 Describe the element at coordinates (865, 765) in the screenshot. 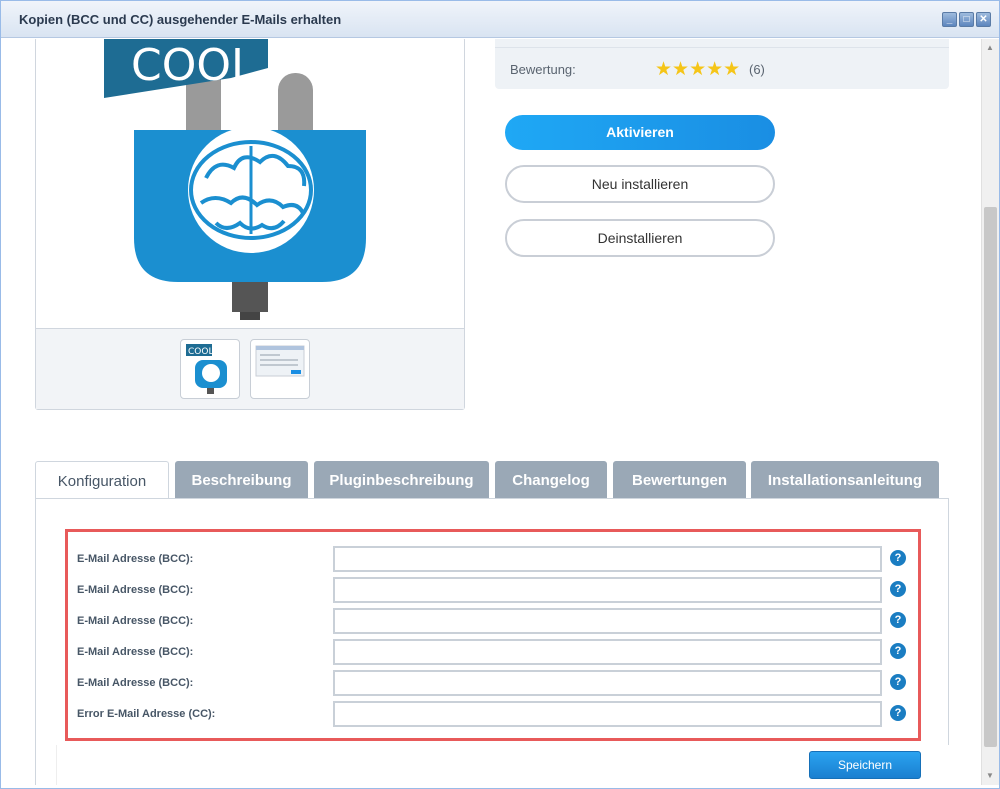

I see `save-button: Speichern` at that location.